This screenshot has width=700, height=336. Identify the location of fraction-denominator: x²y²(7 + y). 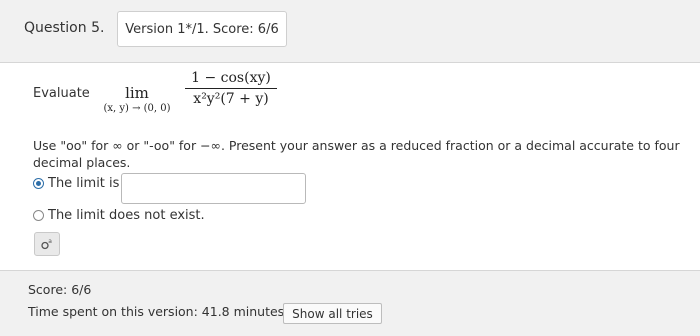
(231, 99).